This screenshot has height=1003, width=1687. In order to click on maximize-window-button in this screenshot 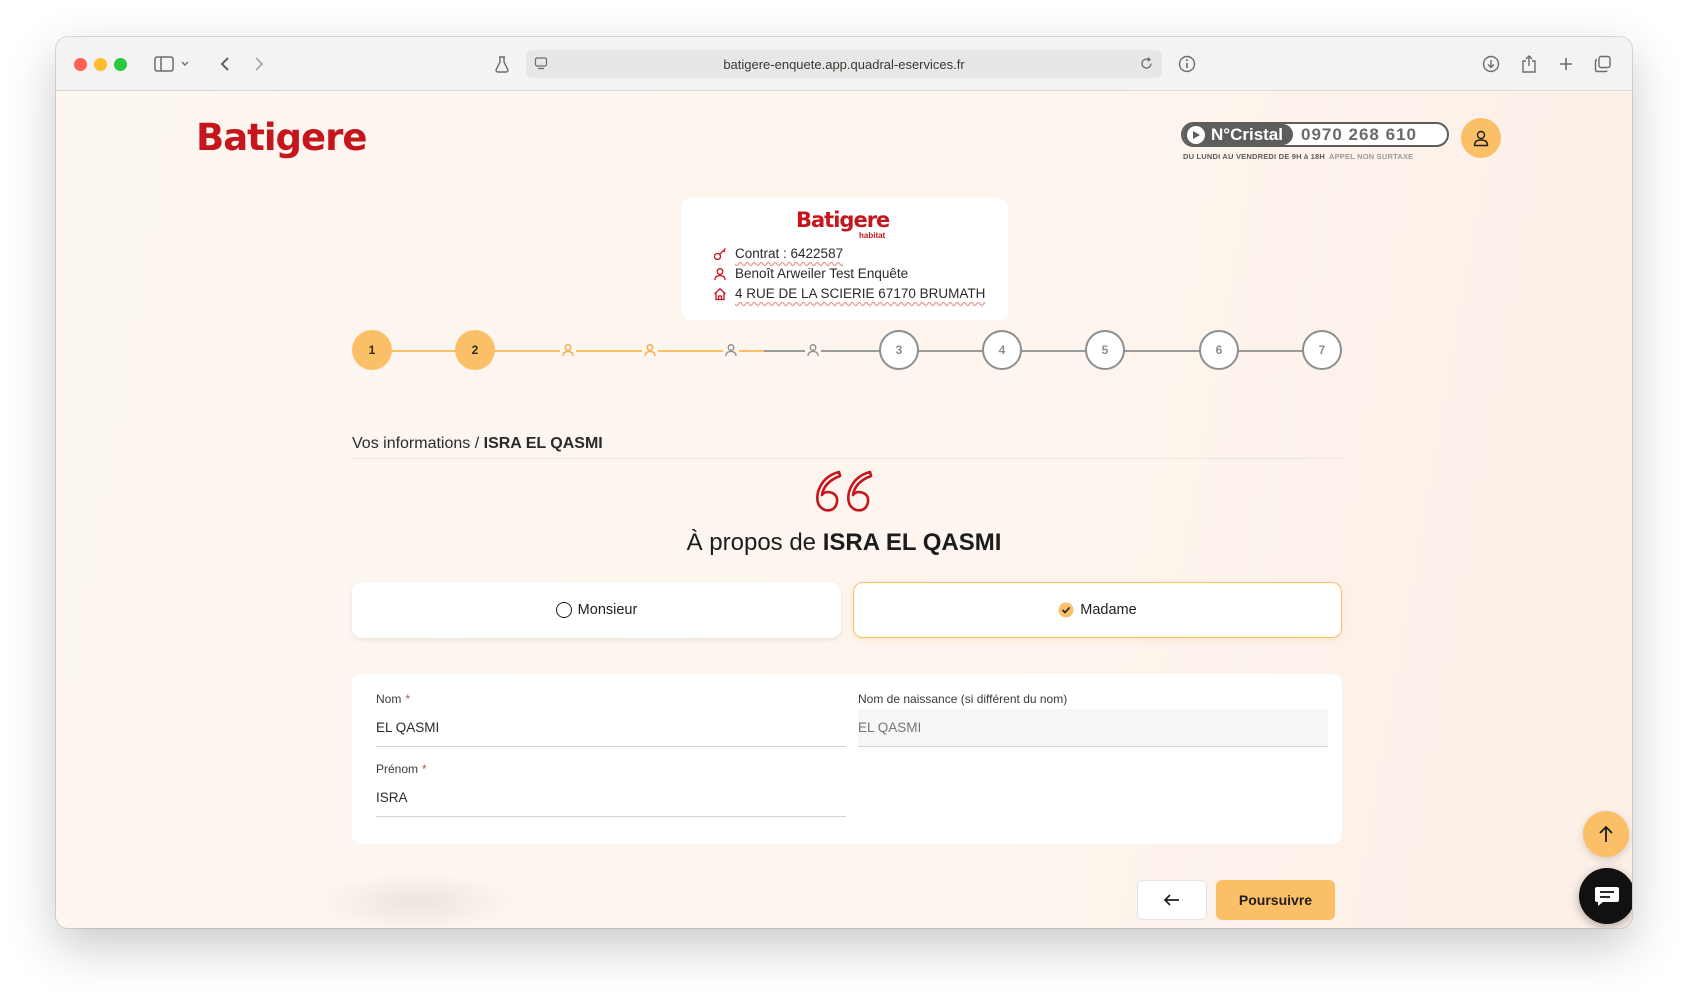, I will do `click(120, 64)`.